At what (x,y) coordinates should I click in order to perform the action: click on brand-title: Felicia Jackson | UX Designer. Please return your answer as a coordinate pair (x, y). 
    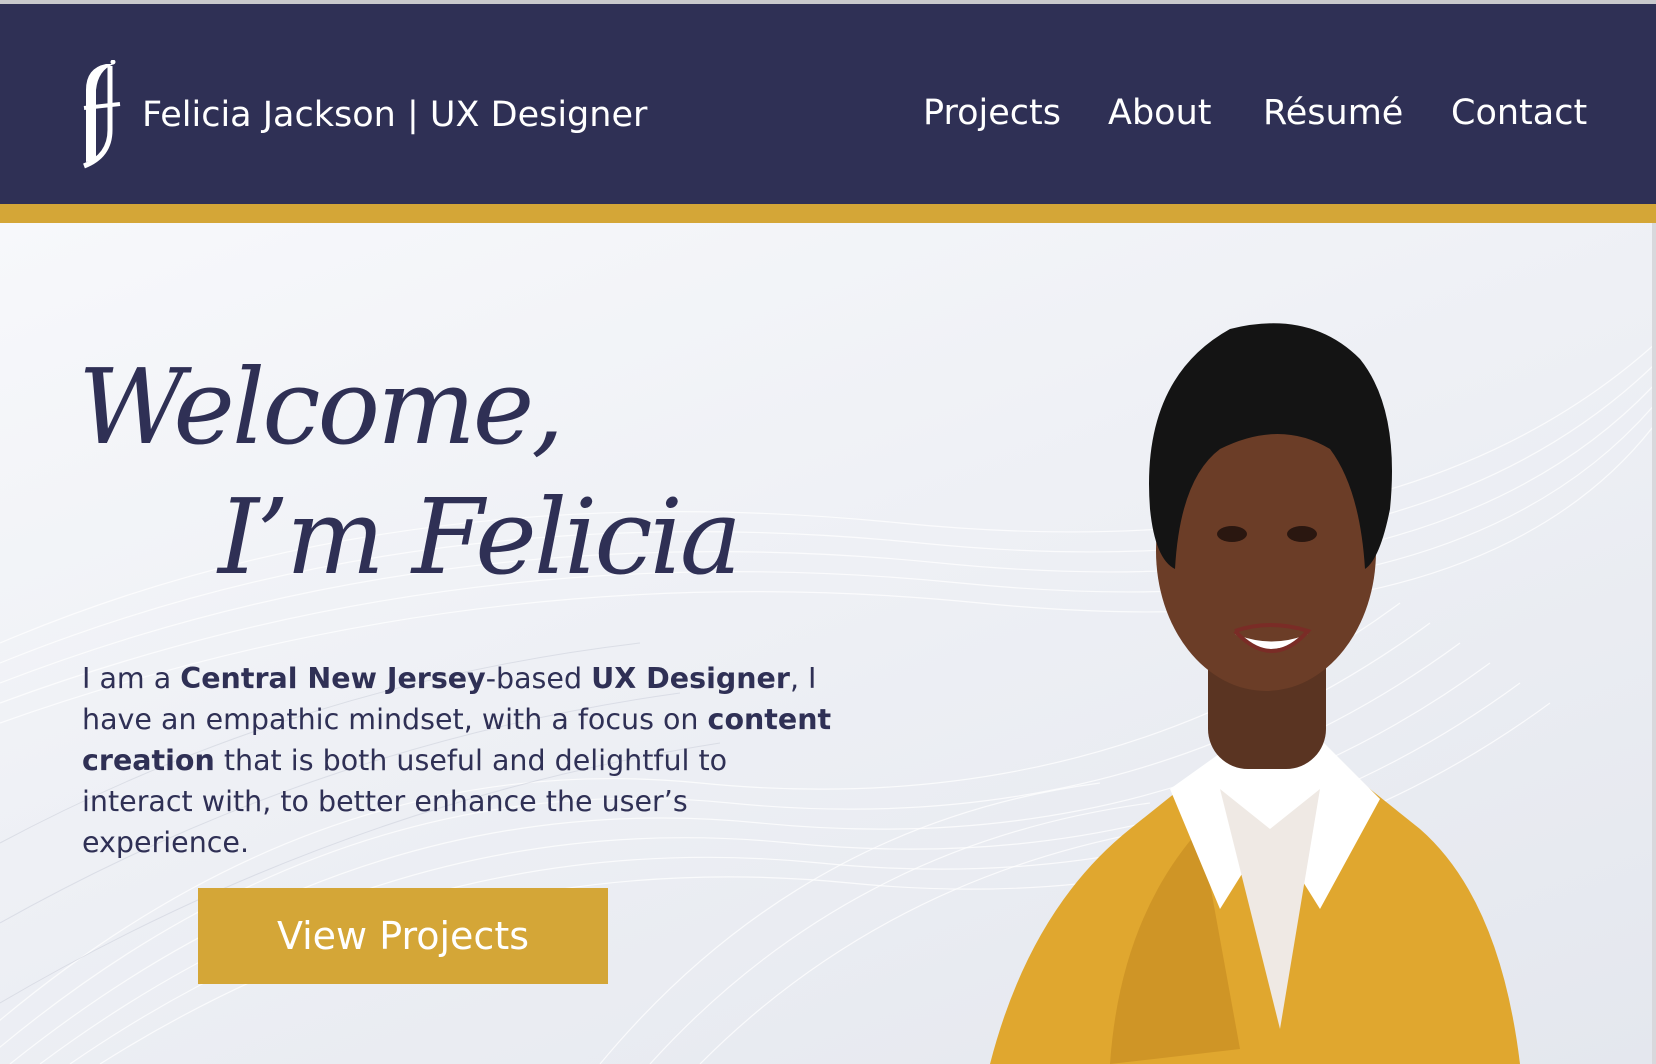
    Looking at the image, I should click on (394, 115).